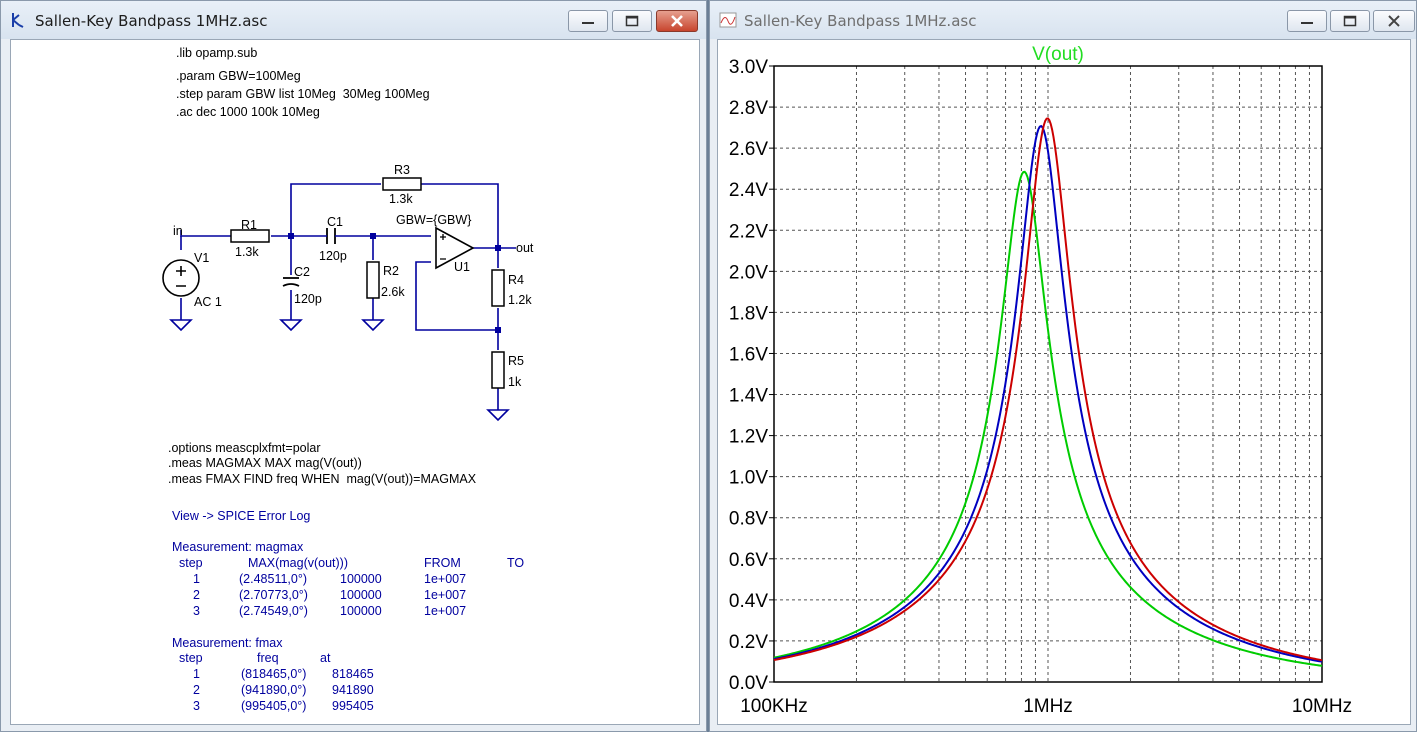 The height and width of the screenshot is (732, 1417). I want to click on r1-name: R1, so click(249, 225).